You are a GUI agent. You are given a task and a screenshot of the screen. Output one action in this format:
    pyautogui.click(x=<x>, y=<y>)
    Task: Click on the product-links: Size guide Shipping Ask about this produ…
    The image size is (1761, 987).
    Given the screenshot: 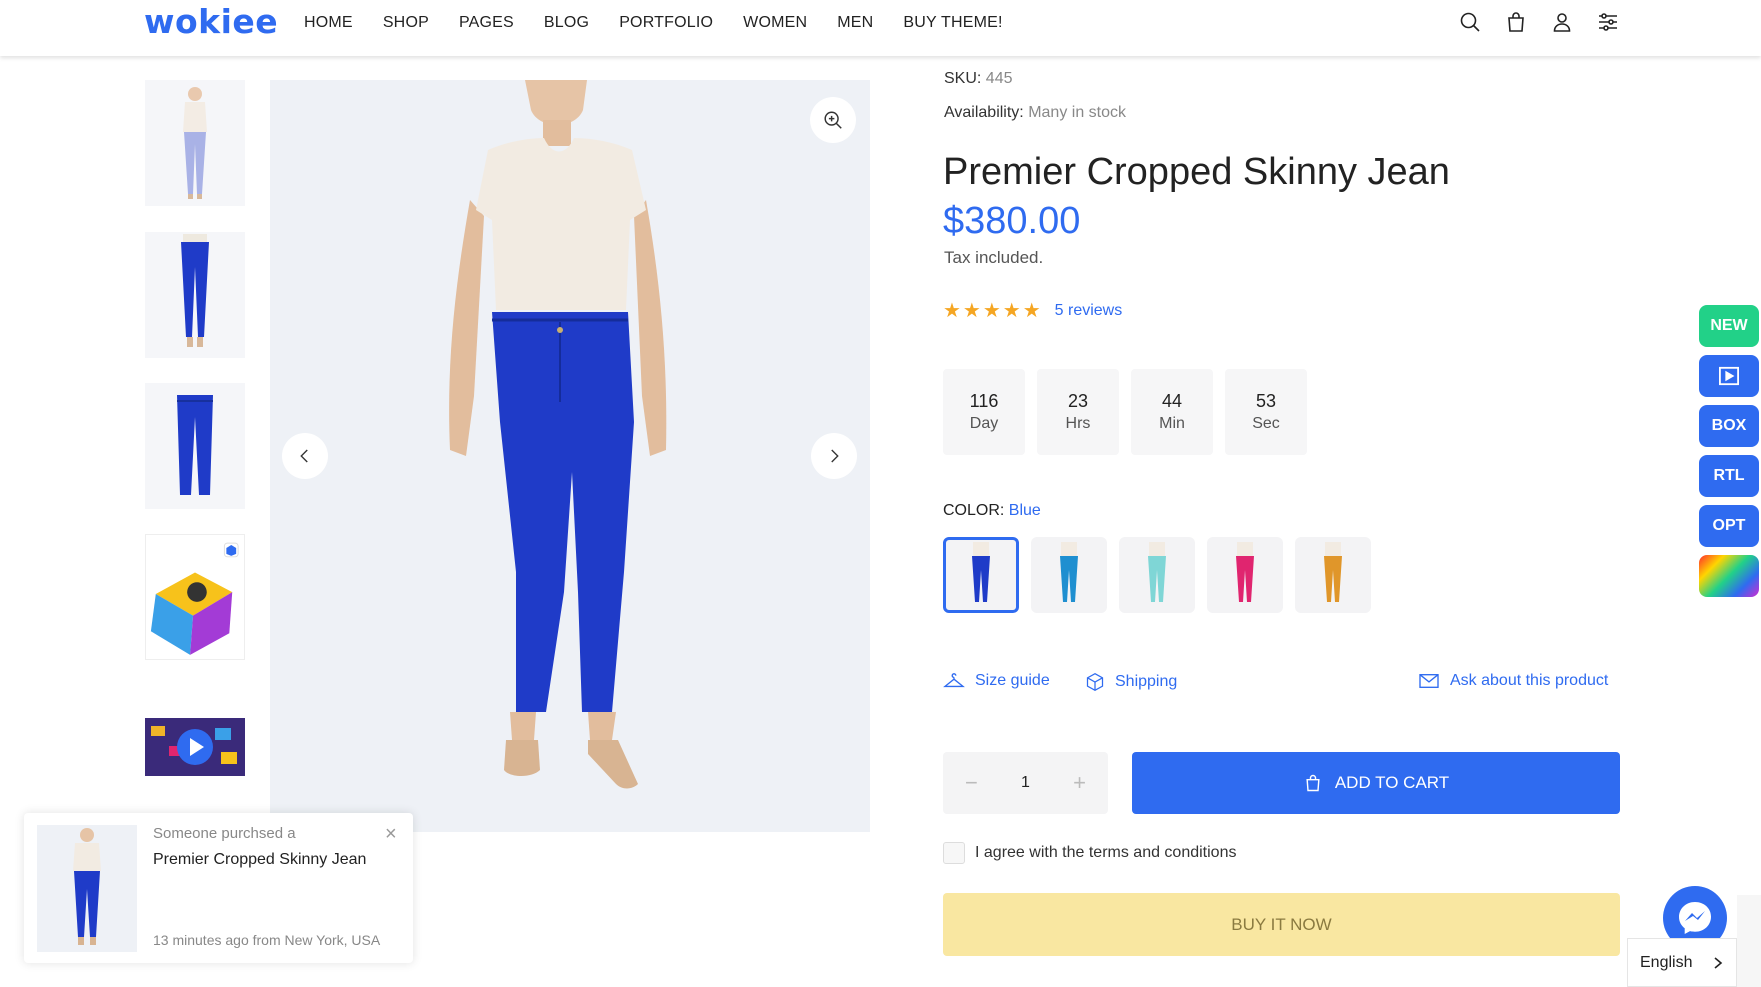 What is the action you would take?
    pyautogui.click(x=1281, y=685)
    